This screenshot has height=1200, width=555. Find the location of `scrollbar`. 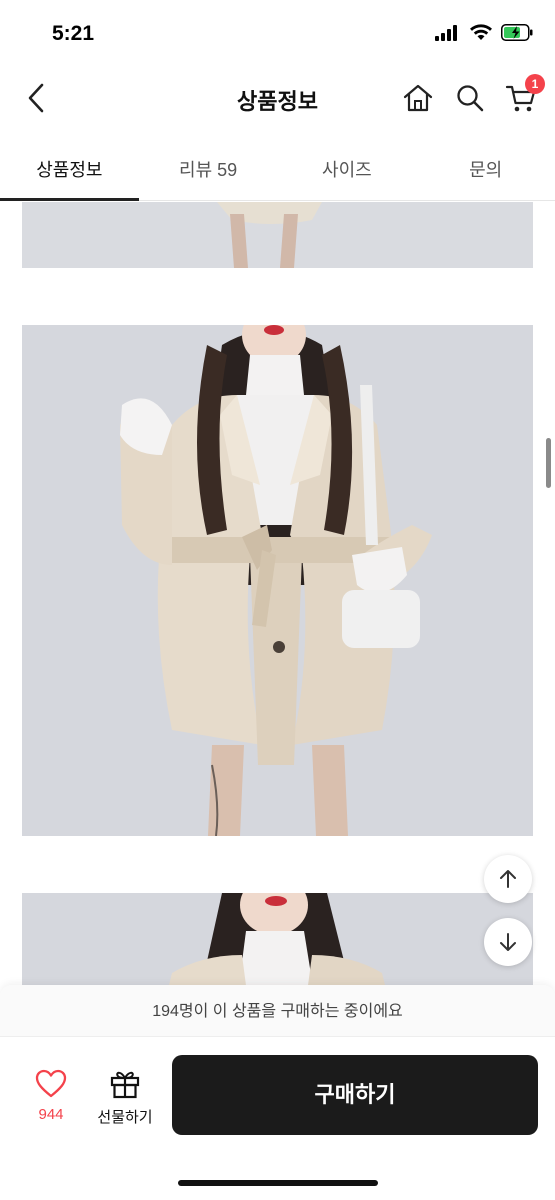

scrollbar is located at coordinates (548, 463).